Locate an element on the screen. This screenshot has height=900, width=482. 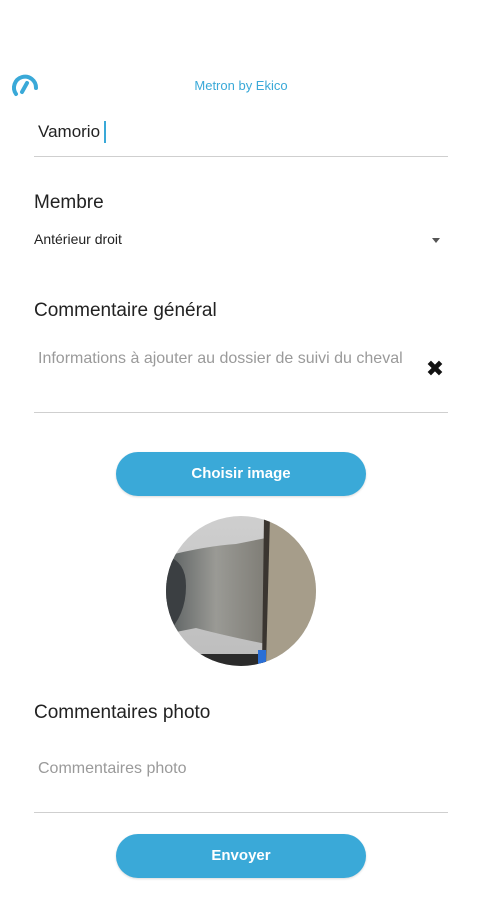
photo-comments-label: Commentaires photo is located at coordinates (122, 712).